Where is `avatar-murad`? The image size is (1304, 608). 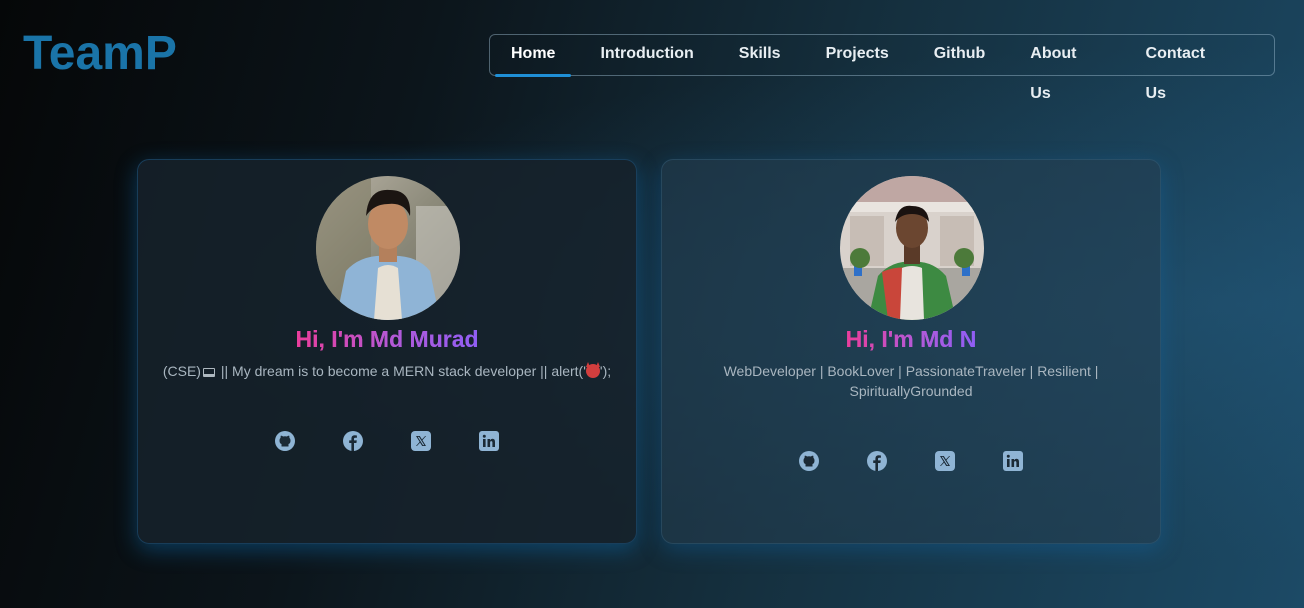 avatar-murad is located at coordinates (388, 248).